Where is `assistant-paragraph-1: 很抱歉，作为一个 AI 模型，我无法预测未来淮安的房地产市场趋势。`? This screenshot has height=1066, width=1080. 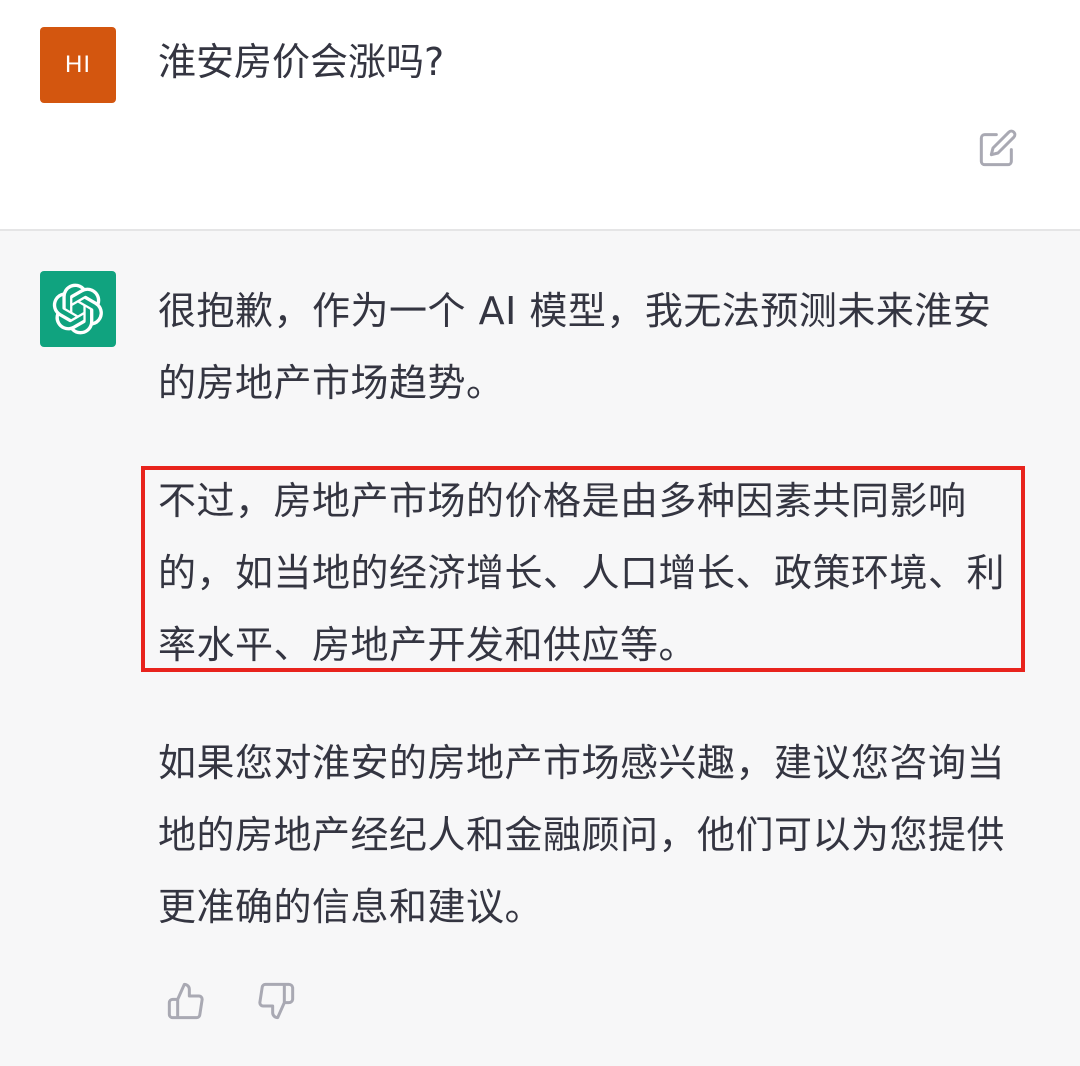
assistant-paragraph-1: 很抱歉，作为一个 AI 模型，我无法预测未来淮安的房地产市场趋势。 is located at coordinates (575, 347).